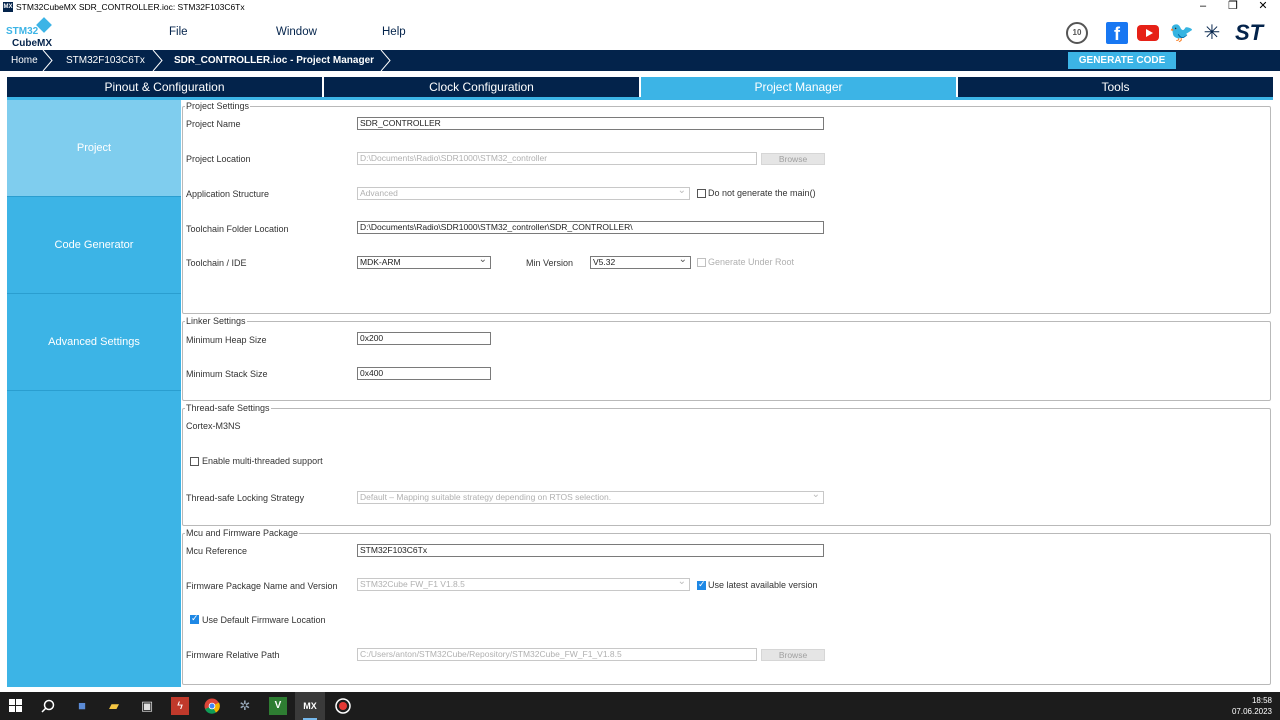 Image resolution: width=1280 pixels, height=720 pixels. I want to click on project-name-label: Project Name, so click(213, 124).